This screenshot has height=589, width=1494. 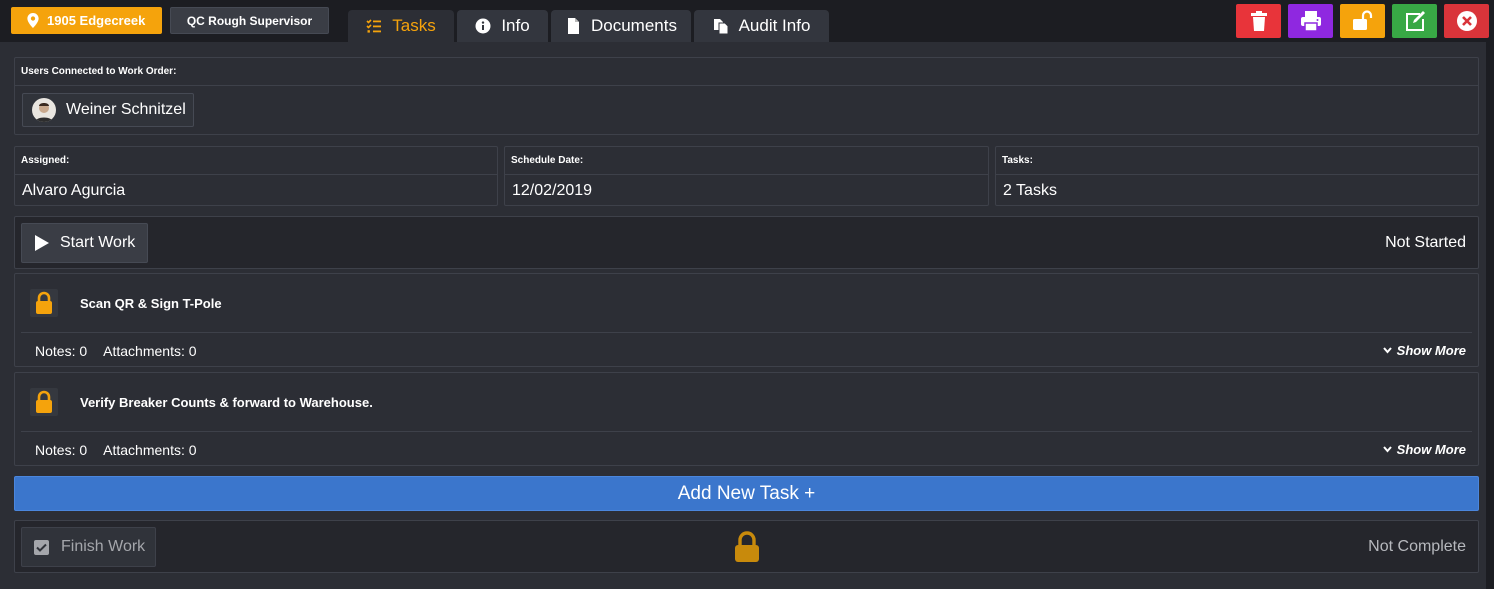 I want to click on location-button: 1905 Edgecreek, so click(x=86, y=20).